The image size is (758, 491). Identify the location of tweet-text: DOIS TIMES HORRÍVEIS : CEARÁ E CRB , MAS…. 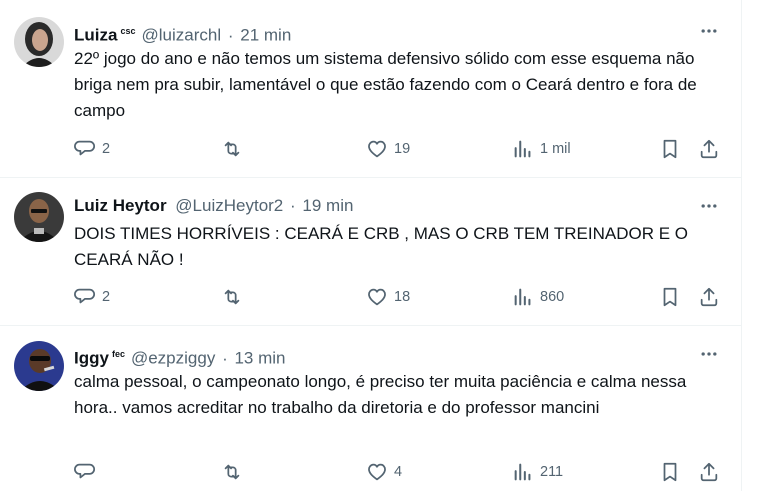
(381, 246).